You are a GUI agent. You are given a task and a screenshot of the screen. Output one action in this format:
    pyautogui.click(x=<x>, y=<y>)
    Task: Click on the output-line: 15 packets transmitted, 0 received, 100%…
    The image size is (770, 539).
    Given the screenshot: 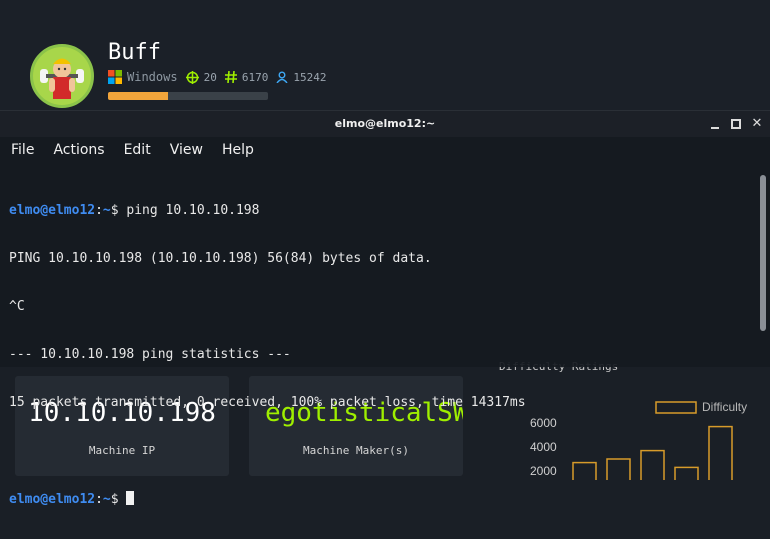 What is the action you would take?
    pyautogui.click(x=267, y=402)
    